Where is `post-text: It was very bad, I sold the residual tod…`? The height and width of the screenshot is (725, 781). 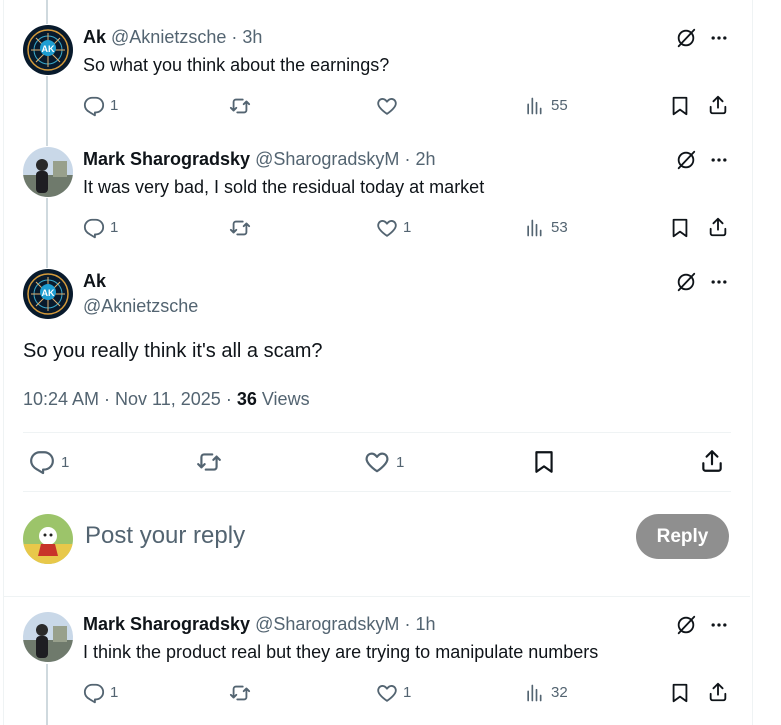 post-text: It was very bad, I sold the residual tod… is located at coordinates (284, 187).